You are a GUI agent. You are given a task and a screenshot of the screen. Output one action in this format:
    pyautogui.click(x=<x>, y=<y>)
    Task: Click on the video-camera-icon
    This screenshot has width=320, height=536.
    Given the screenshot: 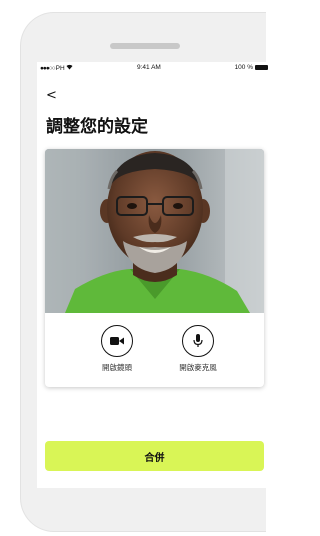 What is the action you would take?
    pyautogui.click(x=117, y=341)
    